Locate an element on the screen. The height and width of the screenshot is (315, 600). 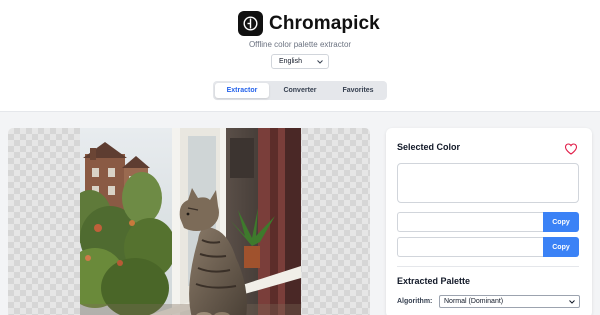
selected-color-swatch is located at coordinates (488, 183).